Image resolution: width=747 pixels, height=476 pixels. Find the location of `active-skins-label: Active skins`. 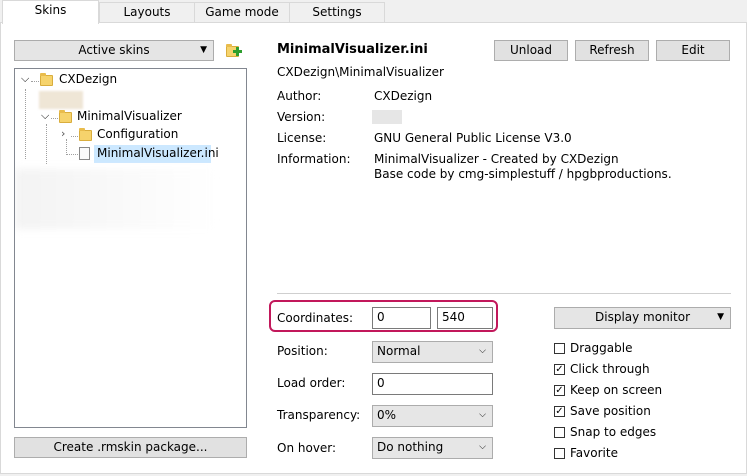

active-skins-label: Active skins is located at coordinates (114, 50).